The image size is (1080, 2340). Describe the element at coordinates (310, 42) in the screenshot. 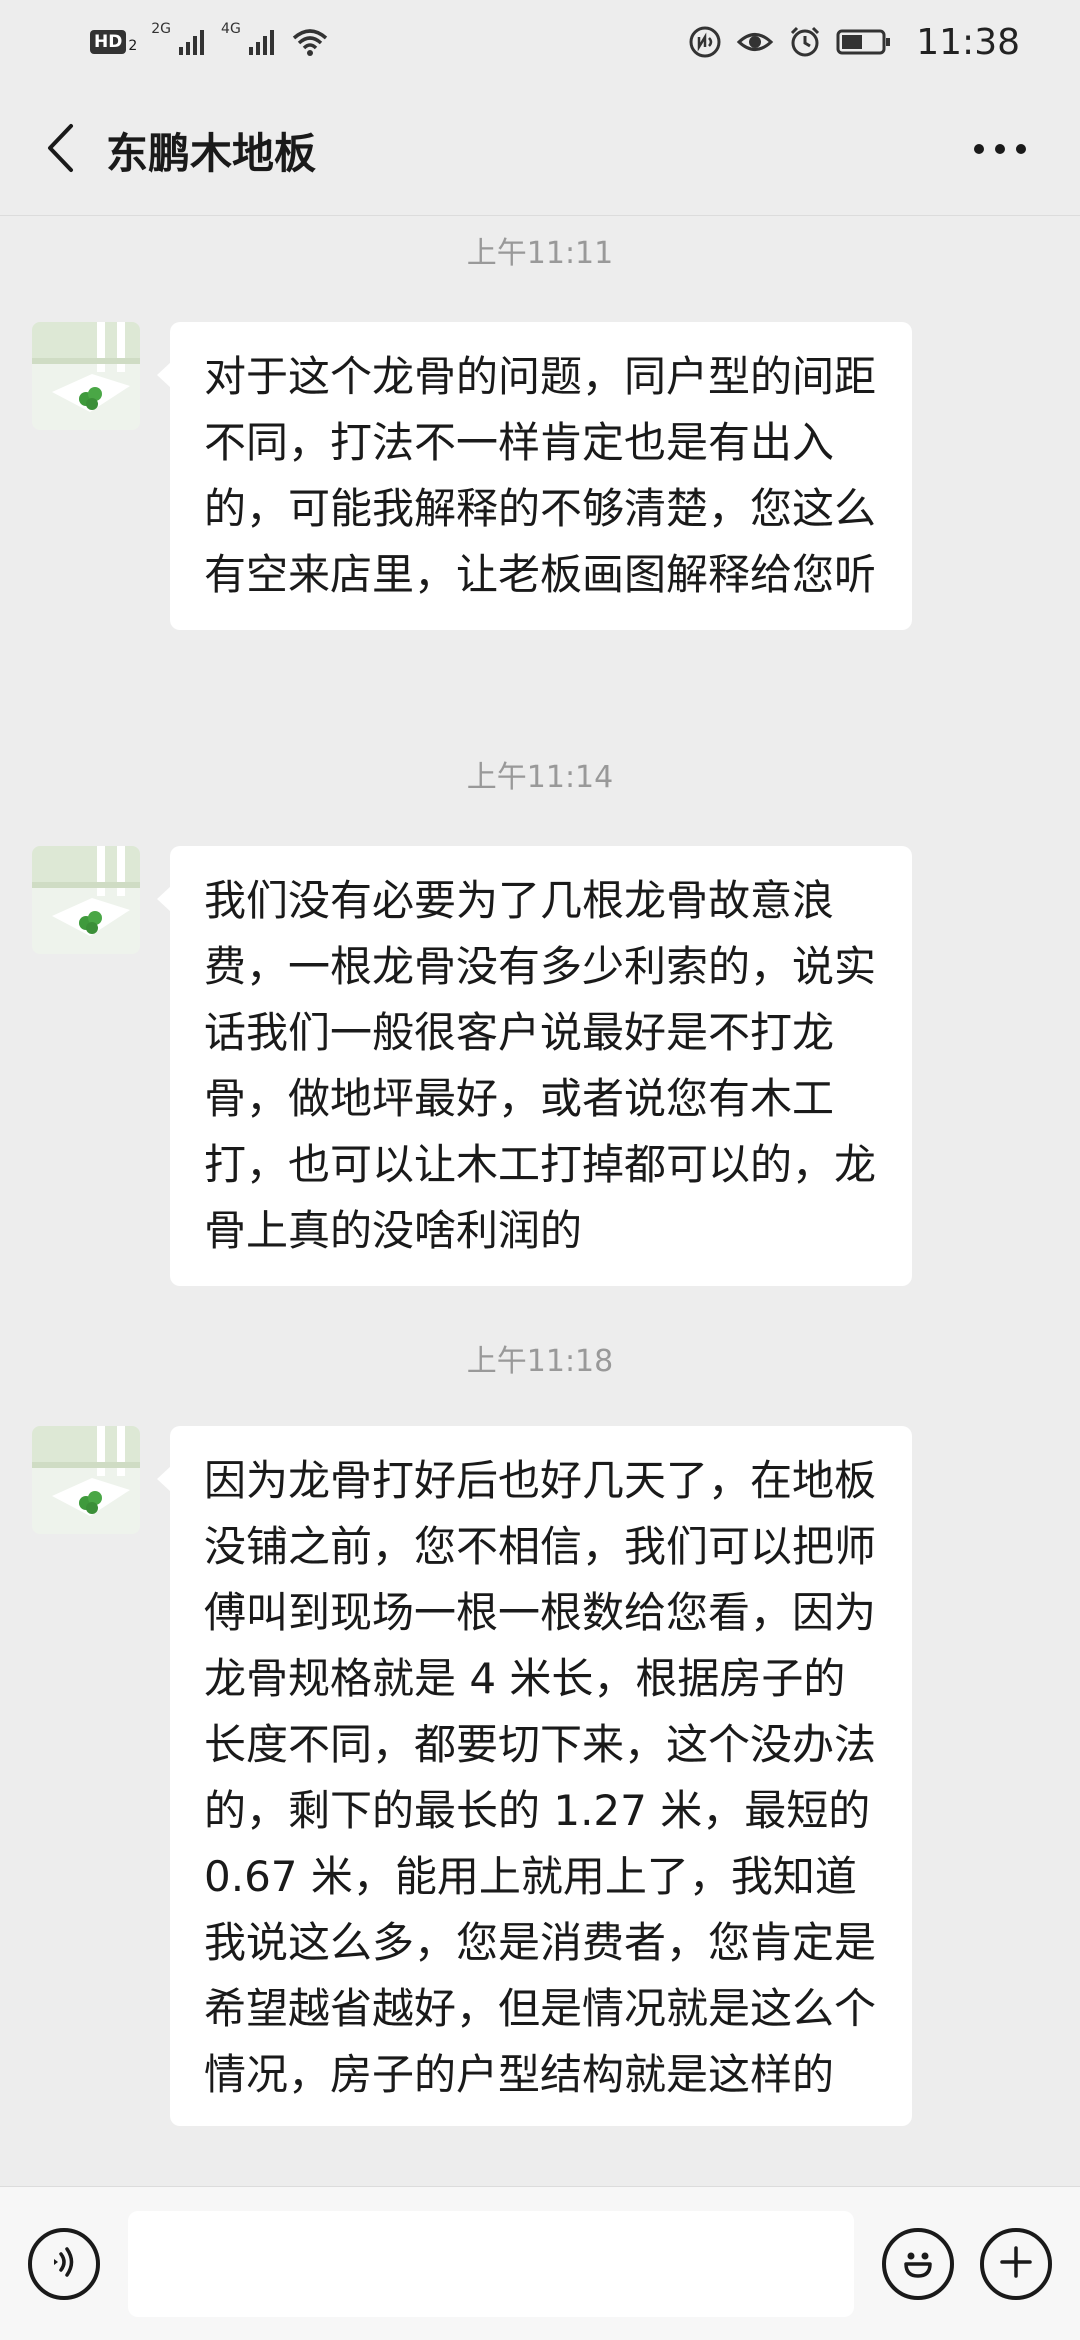

I see `wifi-icon` at that location.